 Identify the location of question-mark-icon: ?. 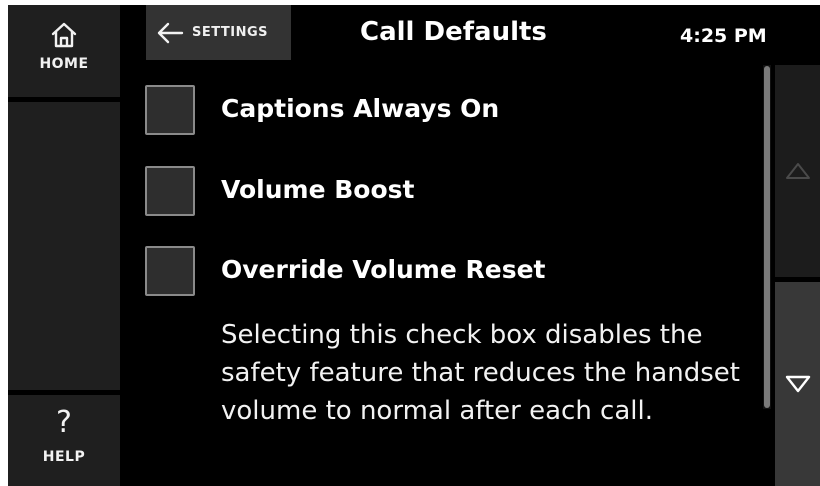
(64, 422).